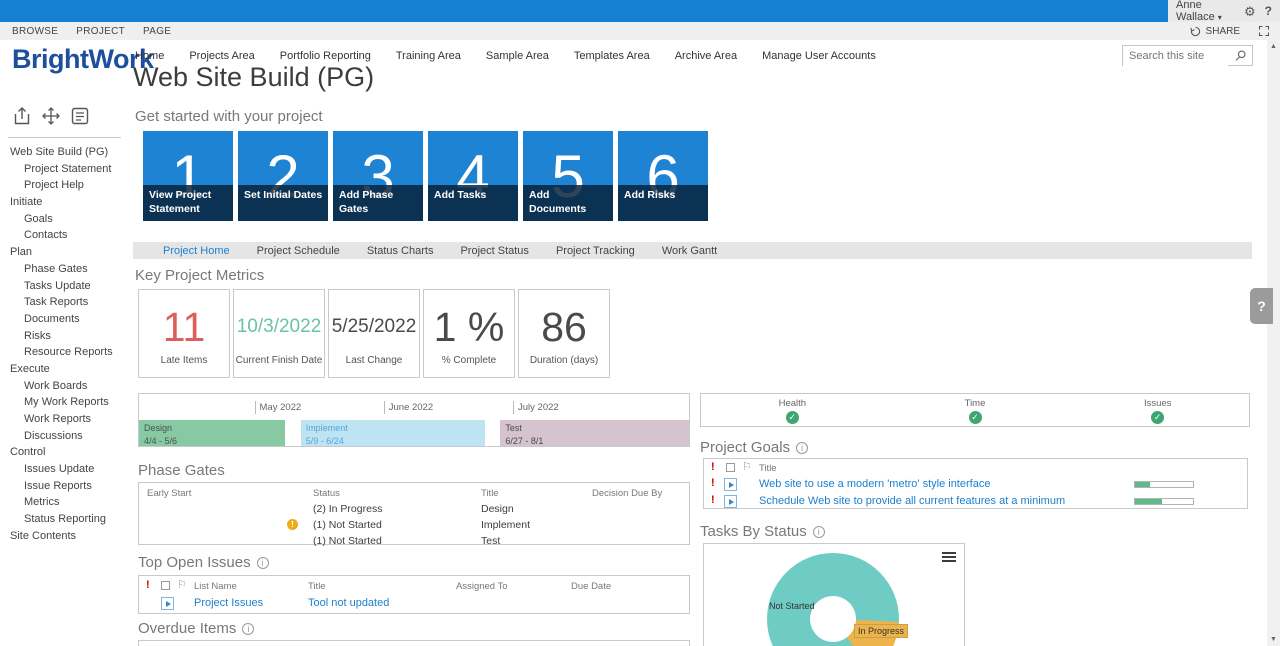  Describe the element at coordinates (80, 116) in the screenshot. I see `edit-links-icon` at that location.